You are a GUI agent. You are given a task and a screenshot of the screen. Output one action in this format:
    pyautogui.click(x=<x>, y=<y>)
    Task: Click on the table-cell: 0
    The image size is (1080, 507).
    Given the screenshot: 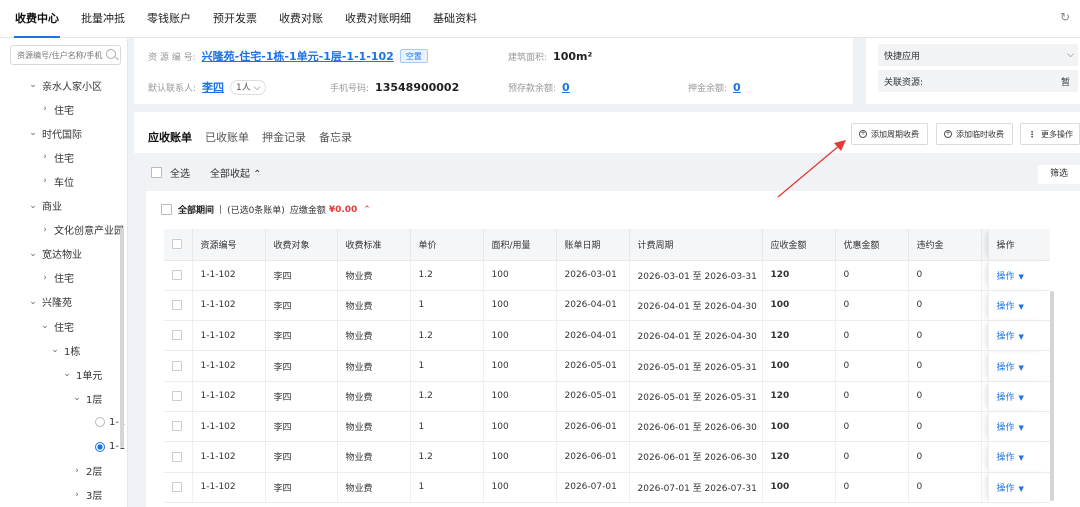 What is the action you would take?
    pyautogui.click(x=945, y=457)
    